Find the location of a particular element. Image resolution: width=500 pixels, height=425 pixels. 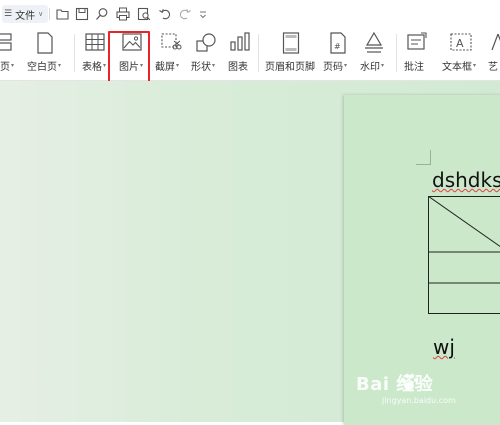

svg-text: A is located at coordinates (460, 43).